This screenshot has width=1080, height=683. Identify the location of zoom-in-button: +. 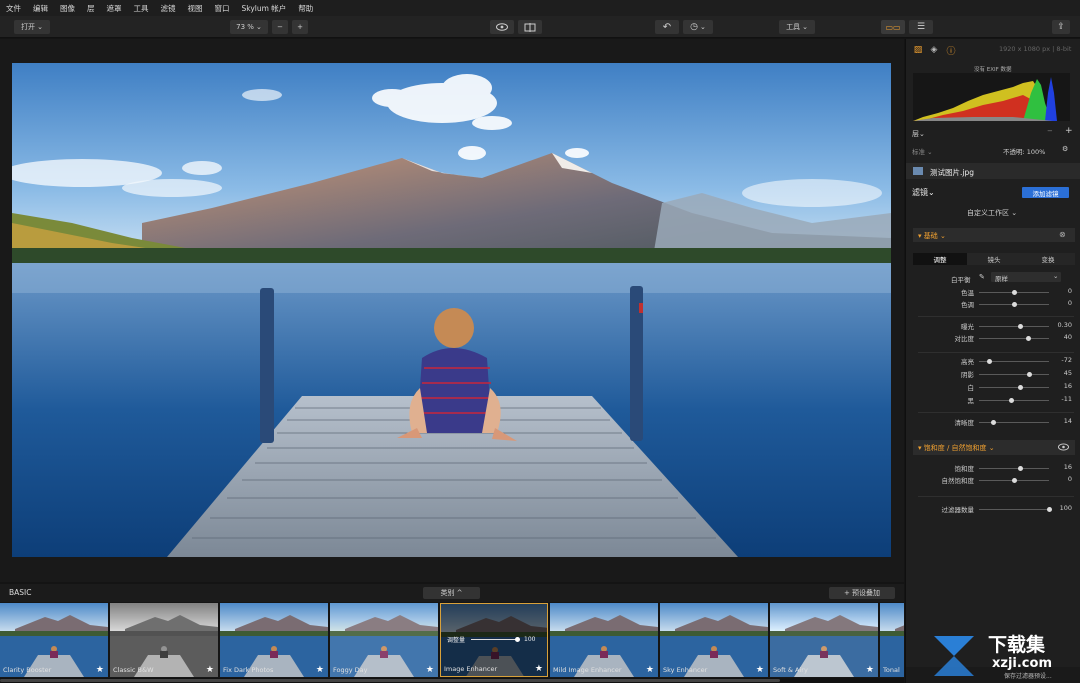
(300, 27).